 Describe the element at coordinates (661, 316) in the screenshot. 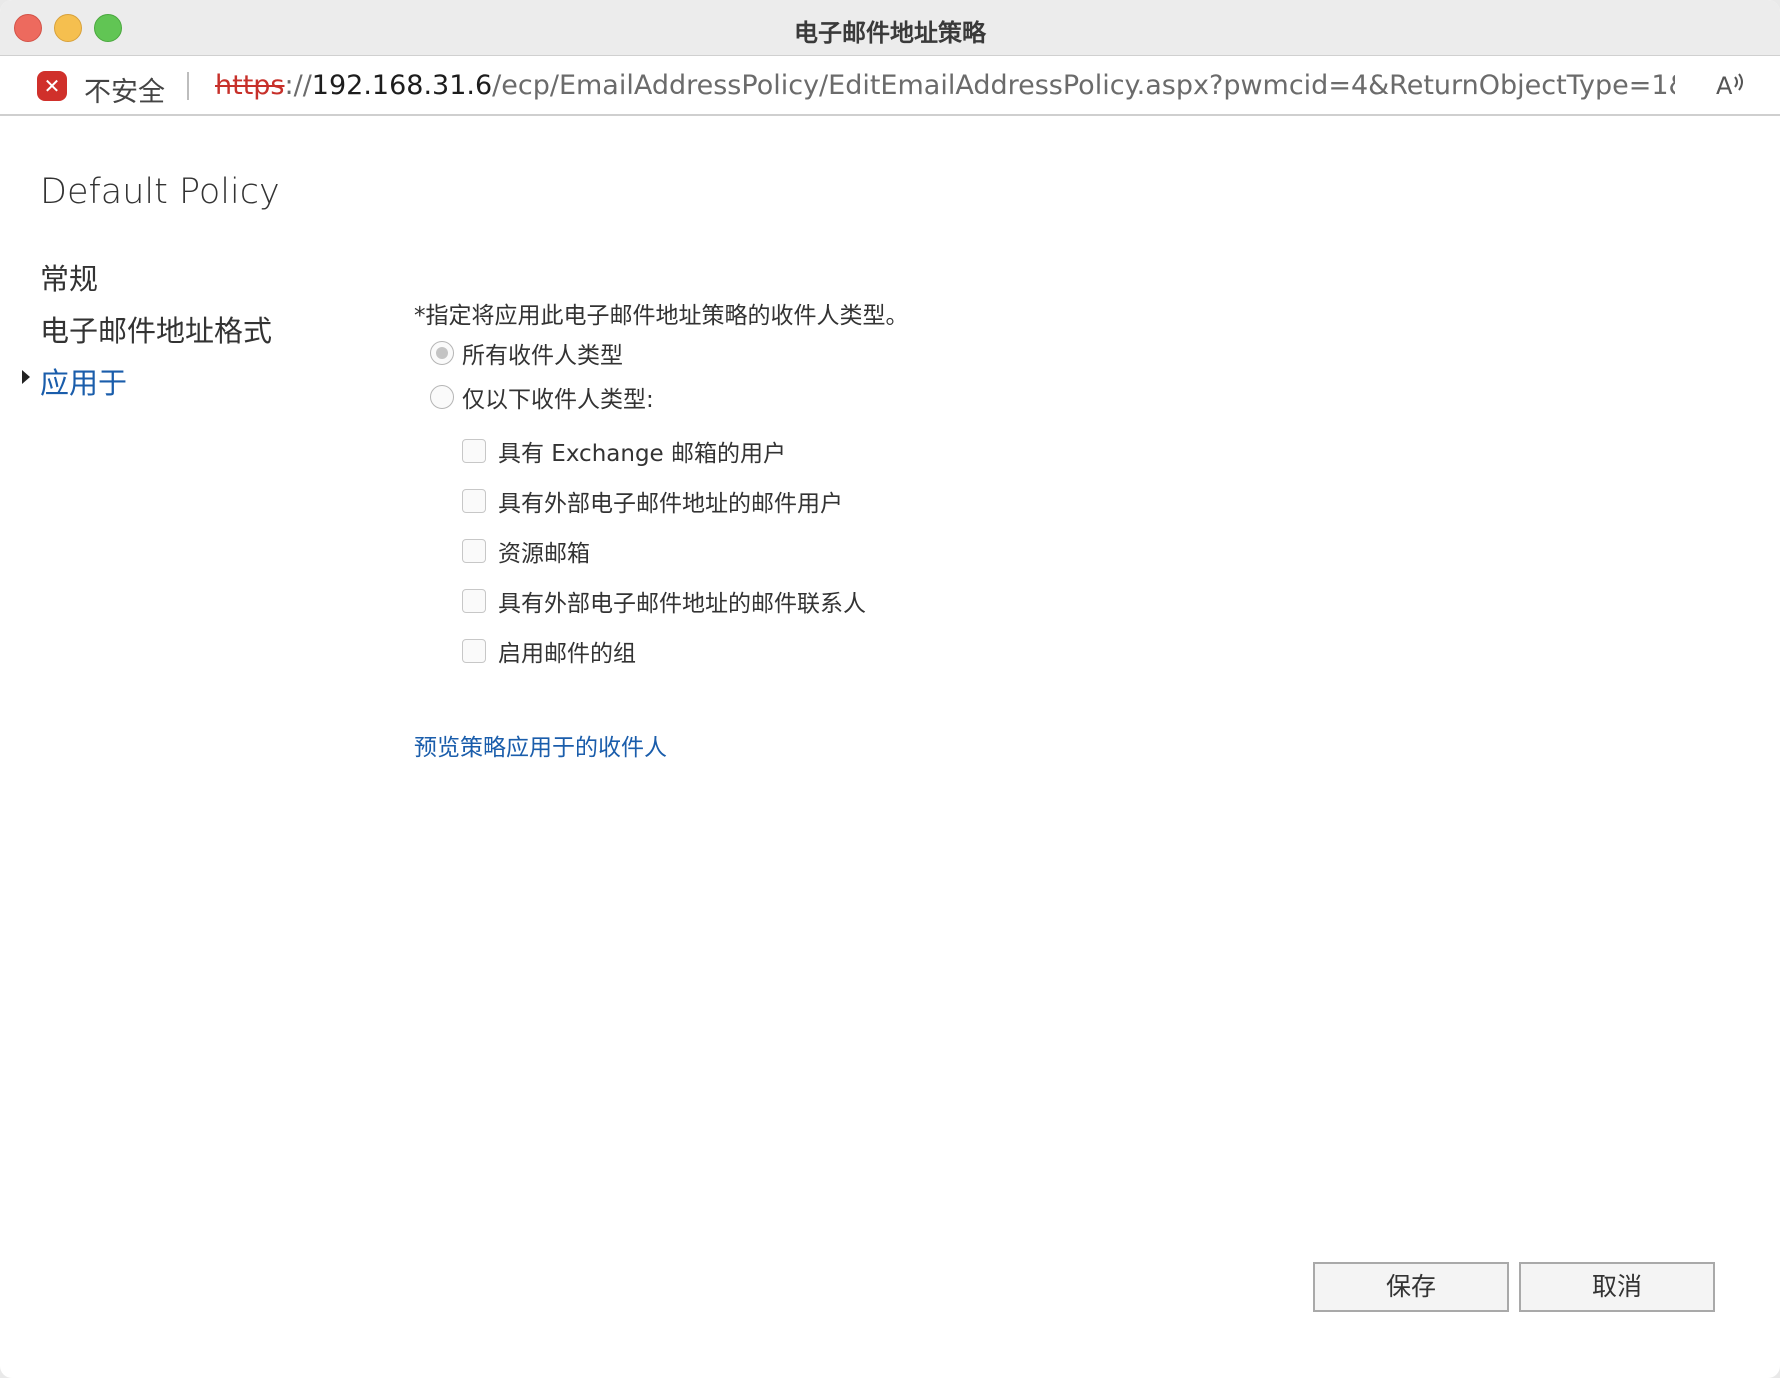

I see `recipient-type-instruction: *指定将应用此电子邮件地址策略的收件人类型。` at that location.